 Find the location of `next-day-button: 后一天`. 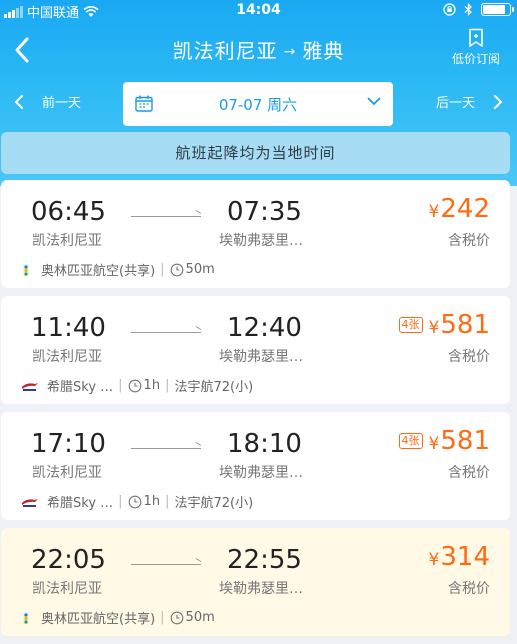

next-day-button: 后一天 is located at coordinates (469, 101).